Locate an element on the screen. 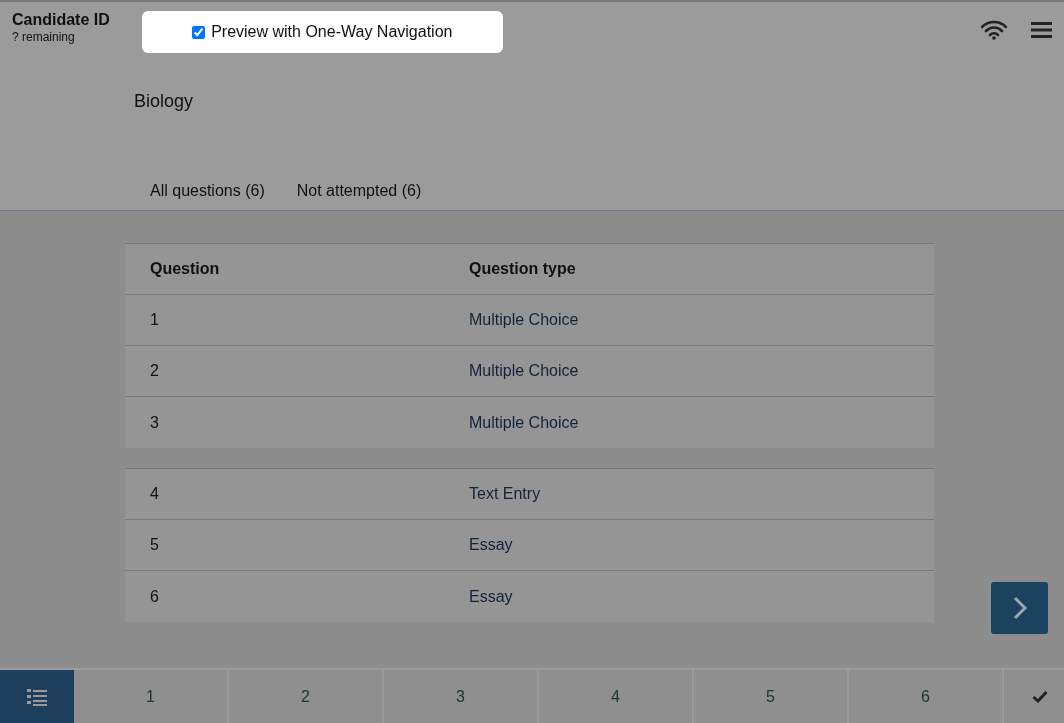 The width and height of the screenshot is (1064, 723). section-title: Biology is located at coordinates (164, 101).